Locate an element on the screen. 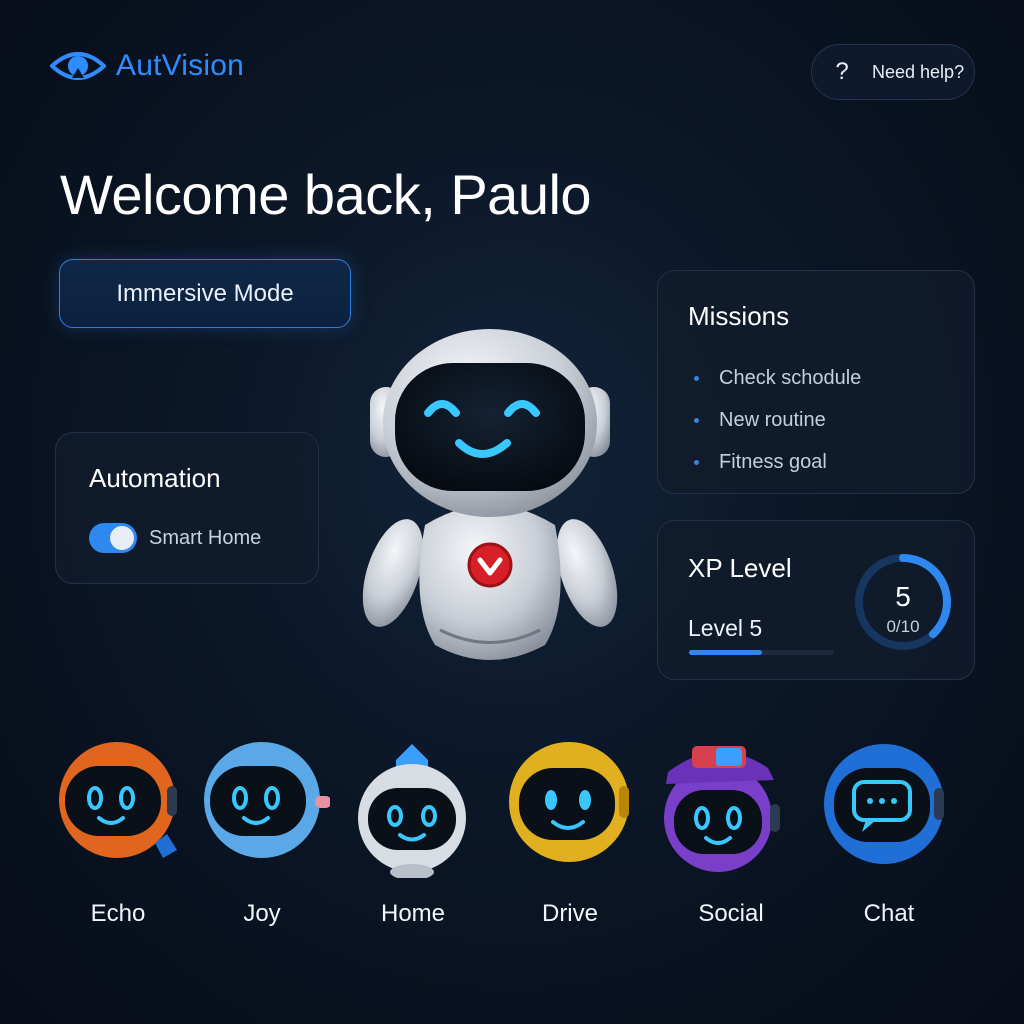  help-icon: ? is located at coordinates (842, 71).